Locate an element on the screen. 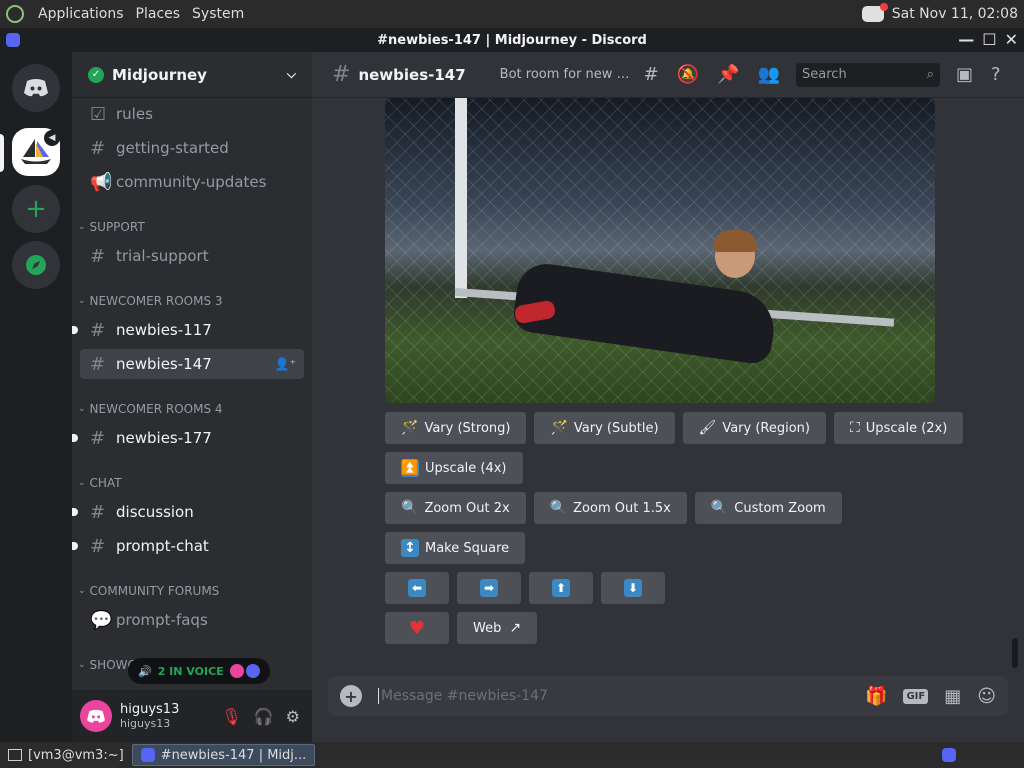  channel-community-updates: 📢 community-updates is located at coordinates (192, 182).